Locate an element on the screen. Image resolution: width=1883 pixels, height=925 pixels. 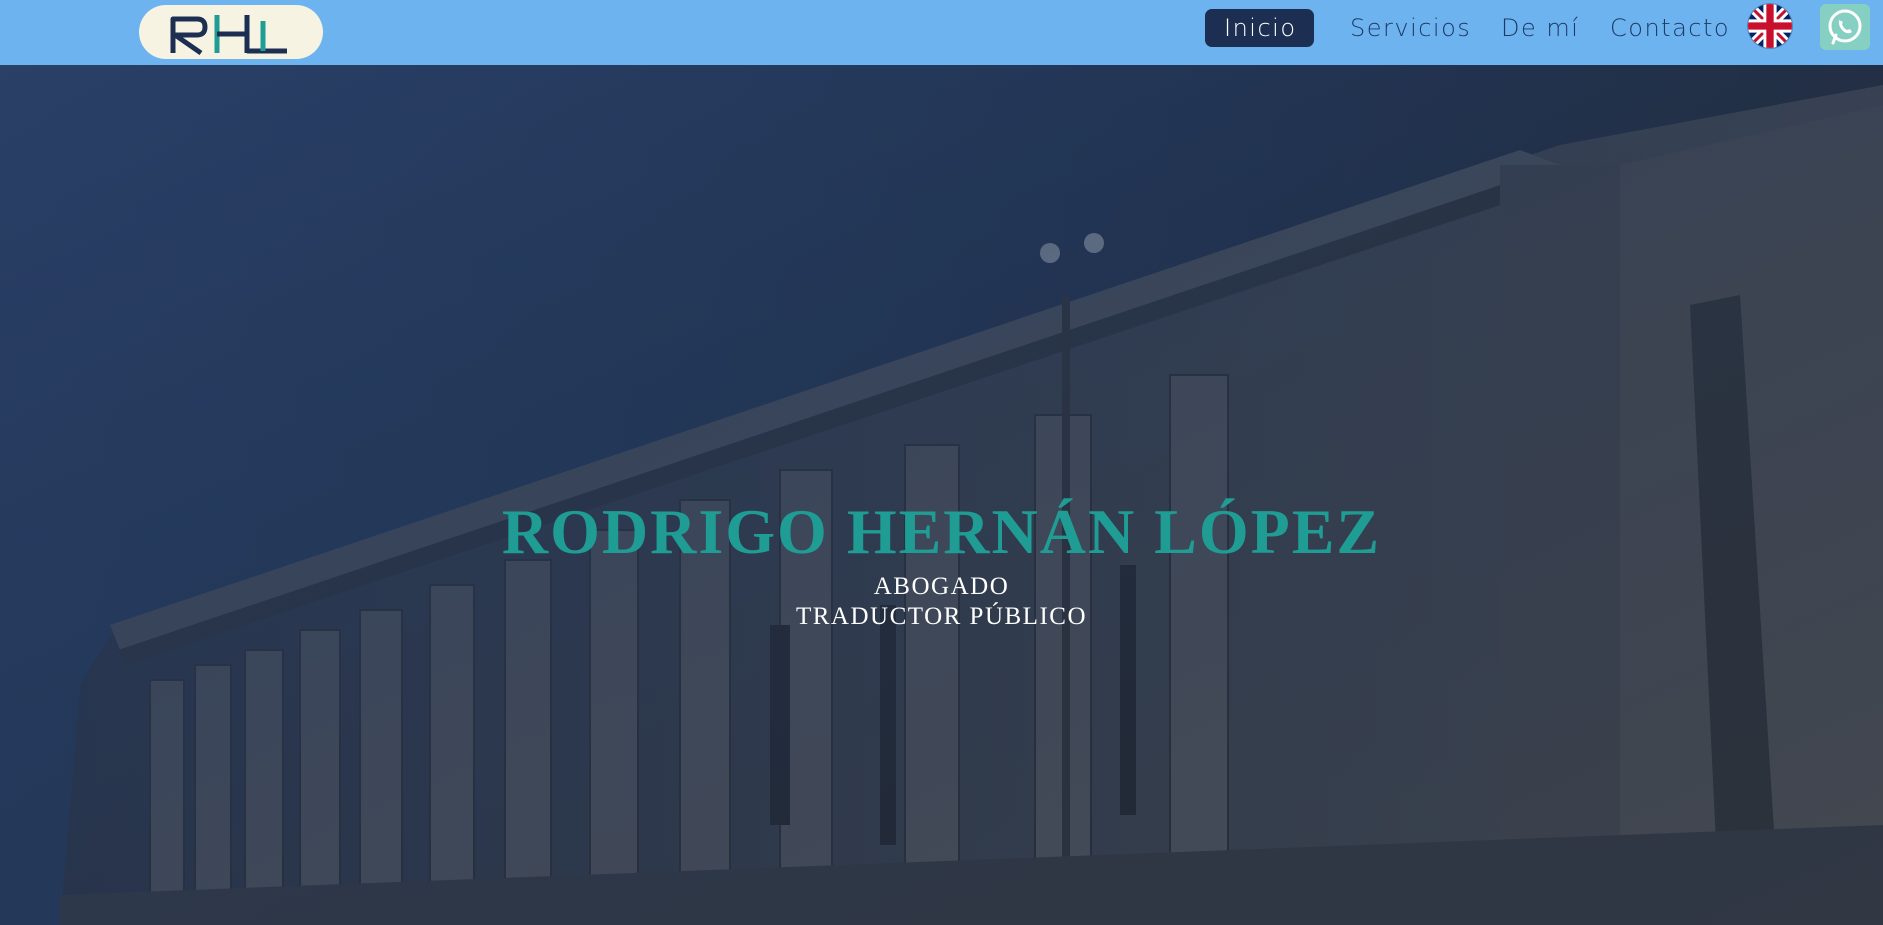
site-logo is located at coordinates (231, 32).